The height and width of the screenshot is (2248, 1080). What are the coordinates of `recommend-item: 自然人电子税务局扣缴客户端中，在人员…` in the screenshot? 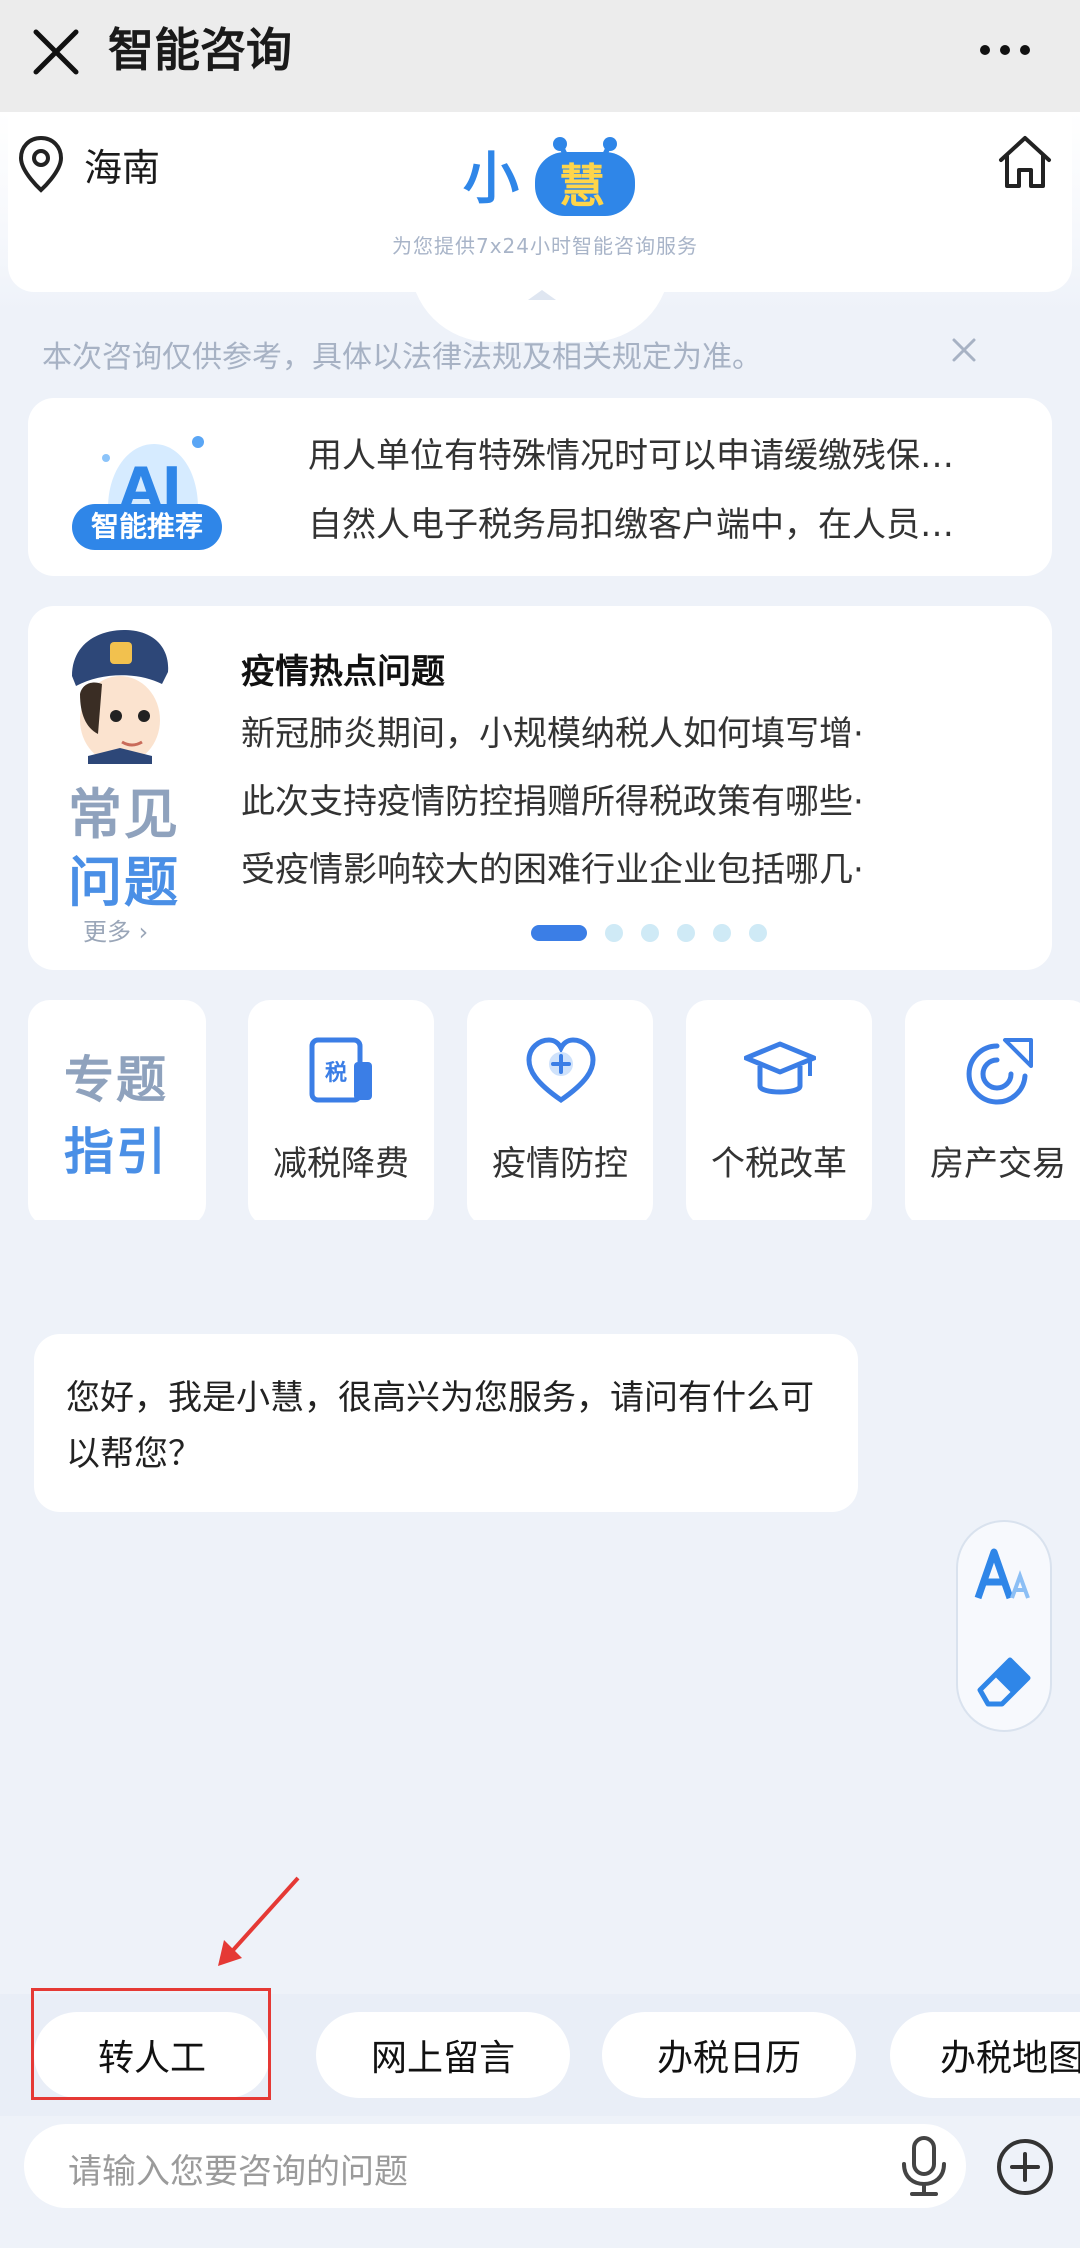 It's located at (663, 521).